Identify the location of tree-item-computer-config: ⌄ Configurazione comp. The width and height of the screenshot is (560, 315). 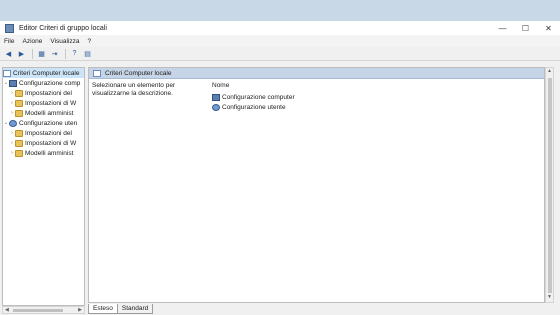
(43, 83).